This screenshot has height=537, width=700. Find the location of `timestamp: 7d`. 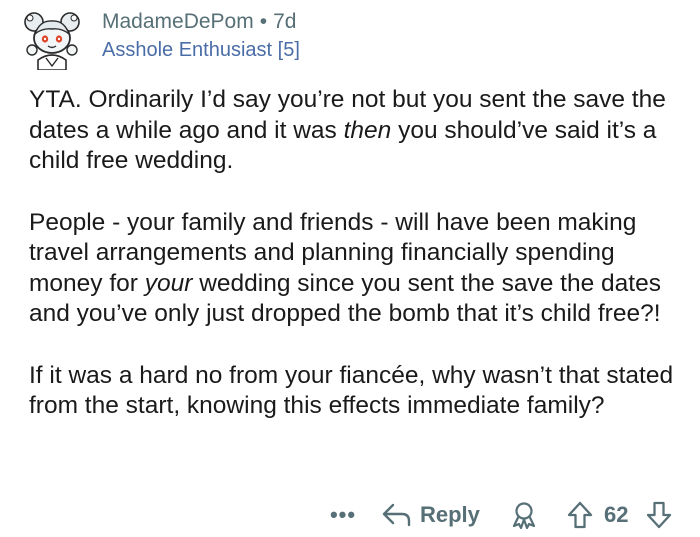

timestamp: 7d is located at coordinates (285, 21).